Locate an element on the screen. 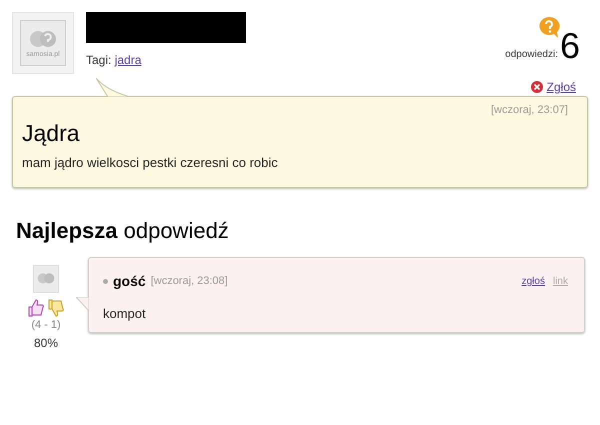 Image resolution: width=600 pixels, height=425 pixels. report-link: Zgłoś is located at coordinates (561, 87).